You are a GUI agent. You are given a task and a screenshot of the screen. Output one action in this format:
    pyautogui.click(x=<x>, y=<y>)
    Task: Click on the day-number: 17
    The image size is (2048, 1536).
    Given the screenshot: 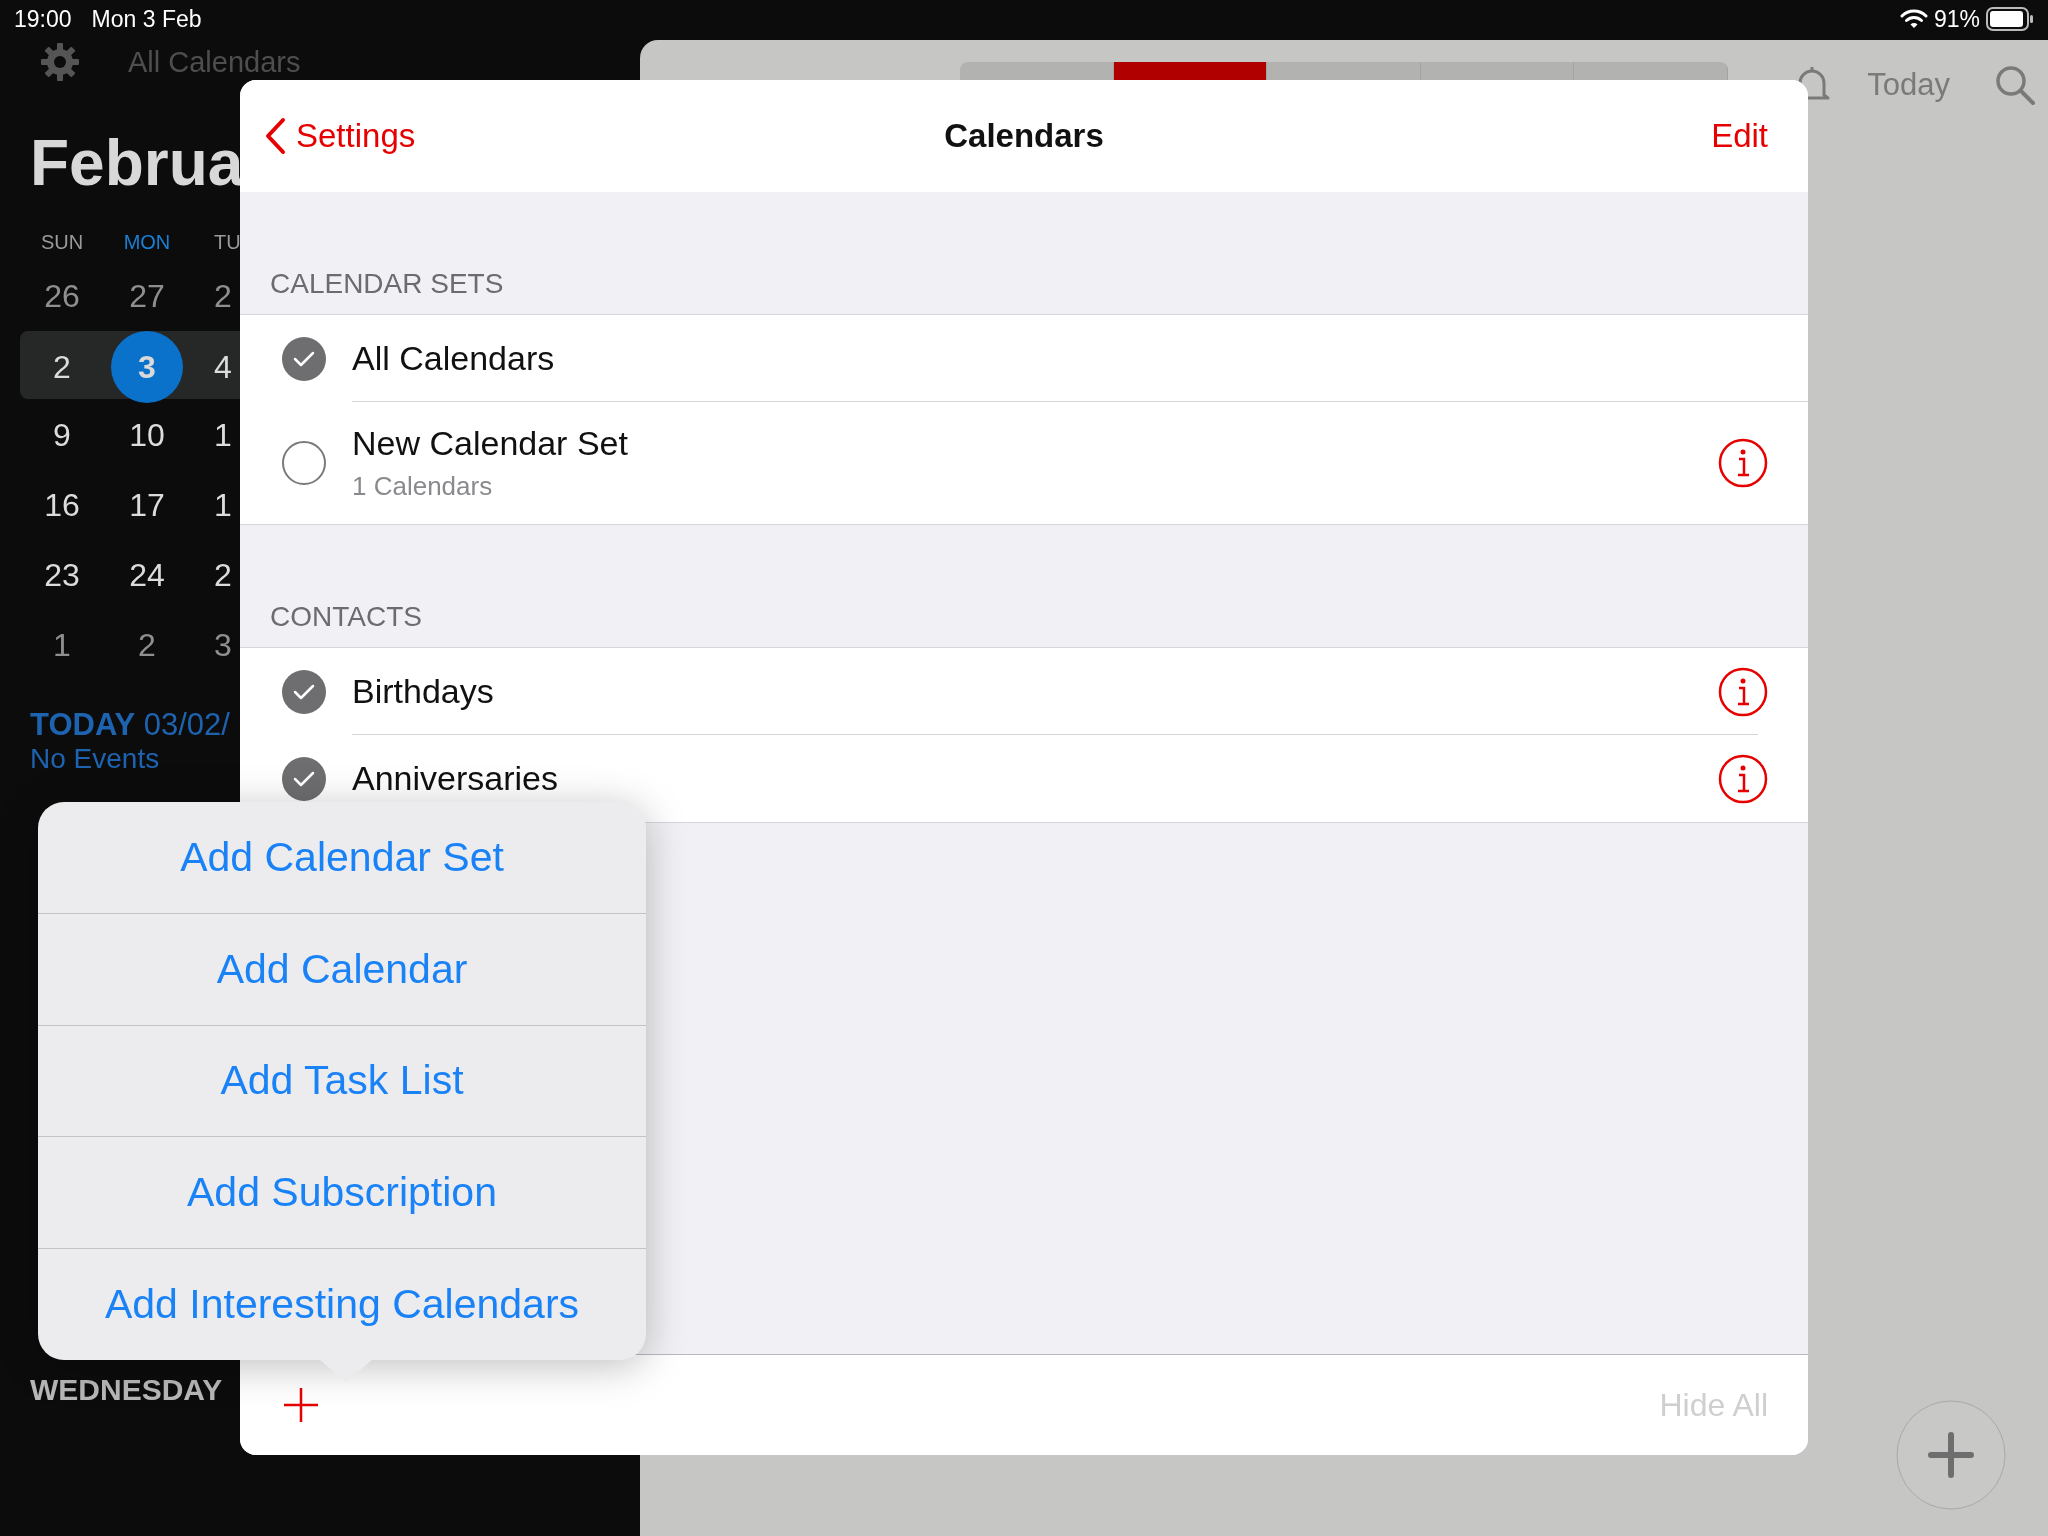 What is the action you would take?
    pyautogui.click(x=147, y=505)
    